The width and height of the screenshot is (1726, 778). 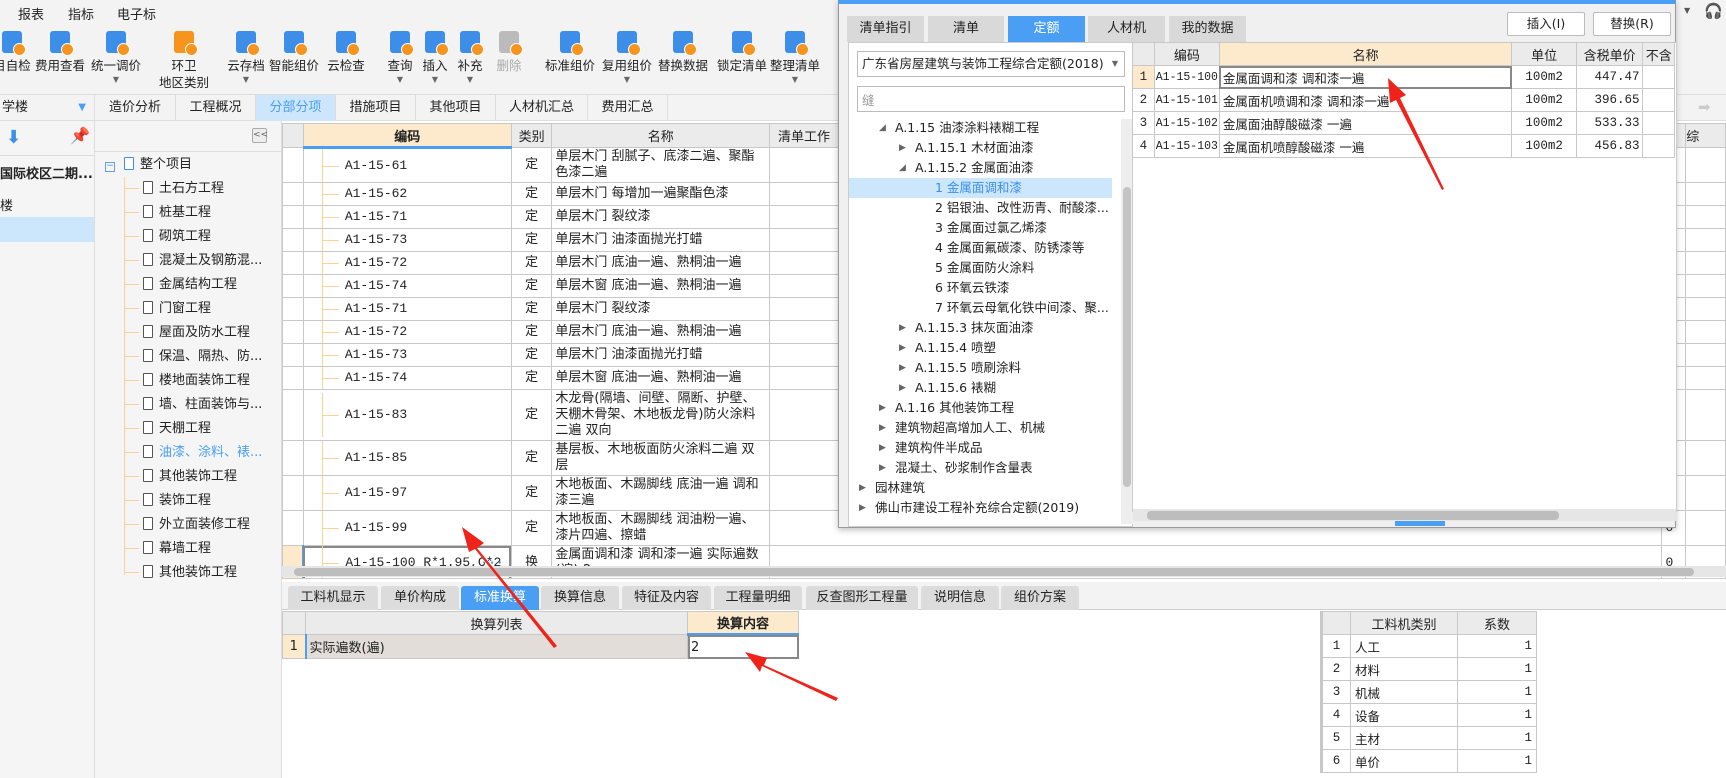 What do you see at coordinates (216, 108) in the screenshot?
I see `tab-1: 工程概况` at bounding box center [216, 108].